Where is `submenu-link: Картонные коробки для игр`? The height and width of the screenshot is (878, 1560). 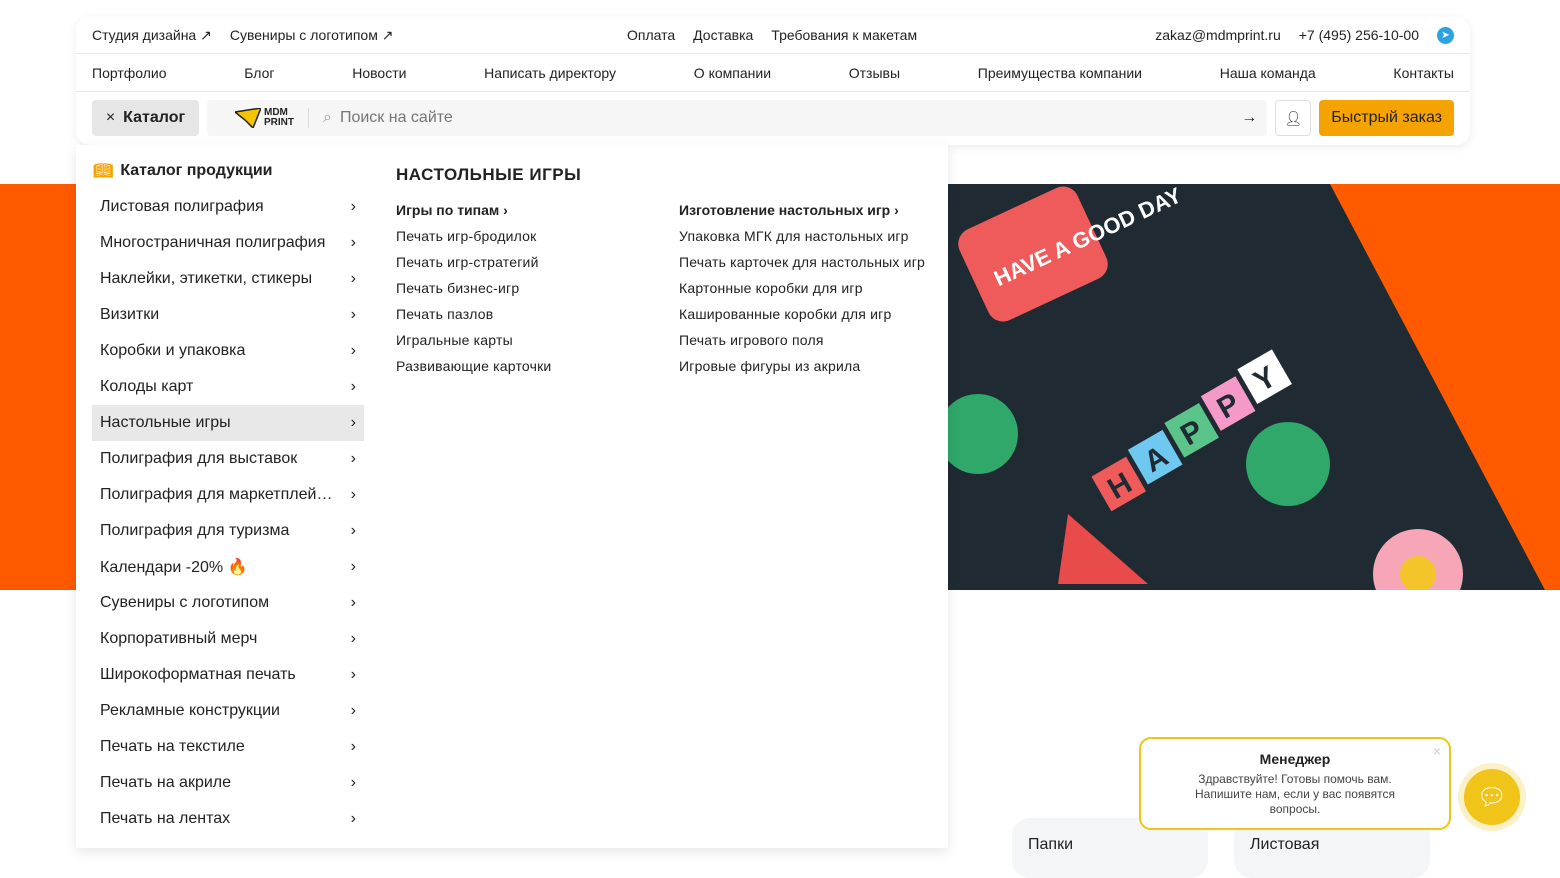
submenu-link: Картонные коробки для игр is located at coordinates (809, 288).